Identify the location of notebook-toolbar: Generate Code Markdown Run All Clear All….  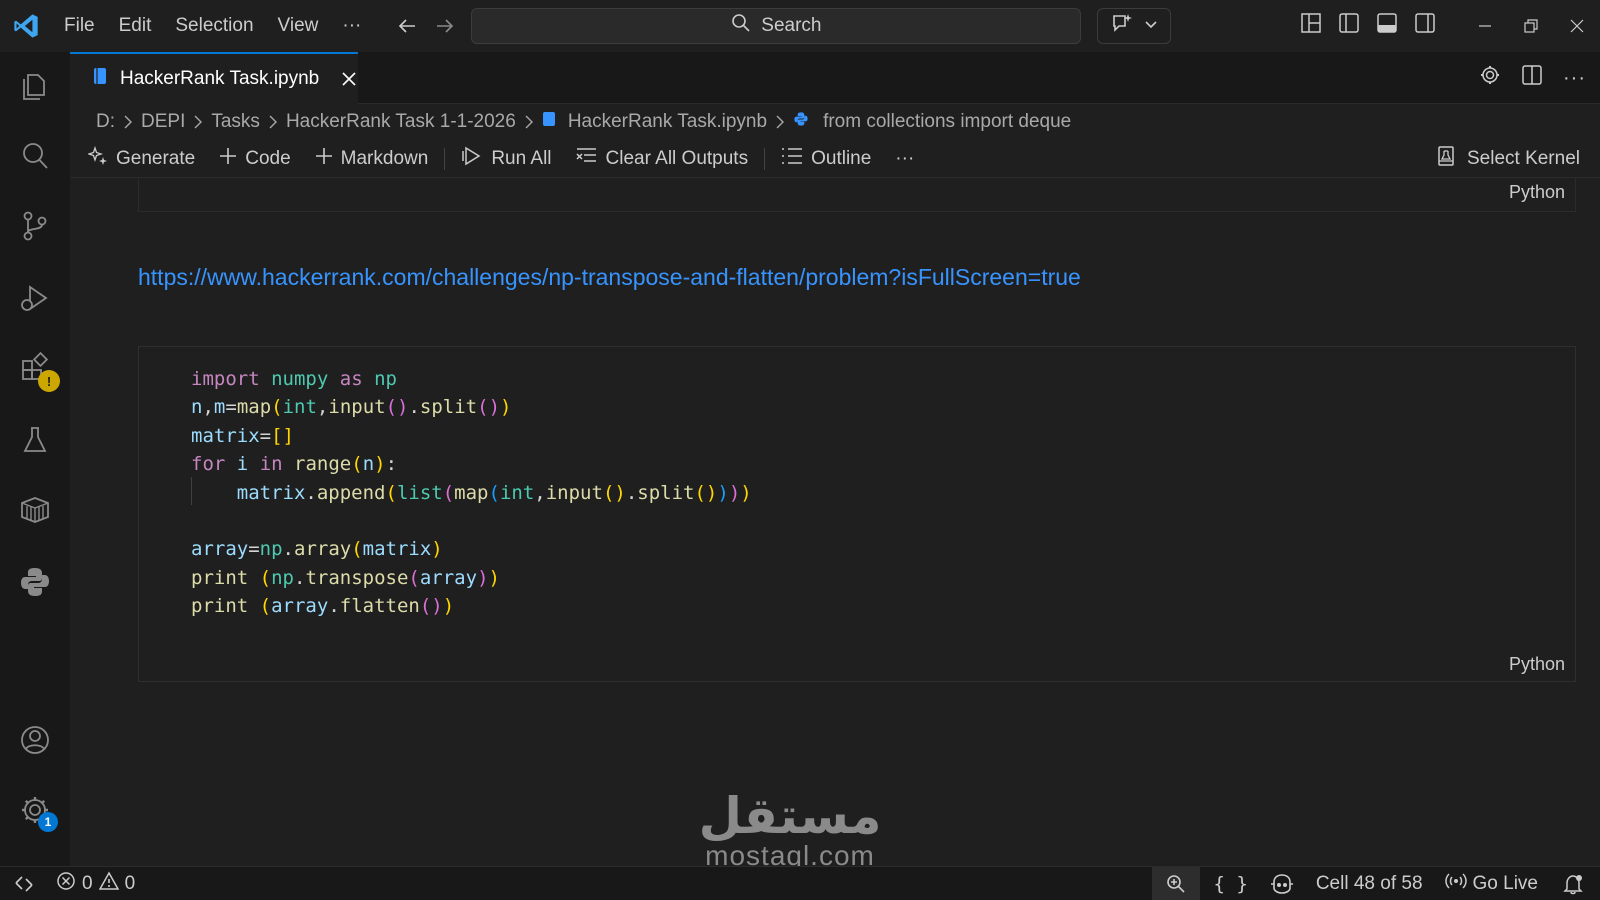
(835, 159).